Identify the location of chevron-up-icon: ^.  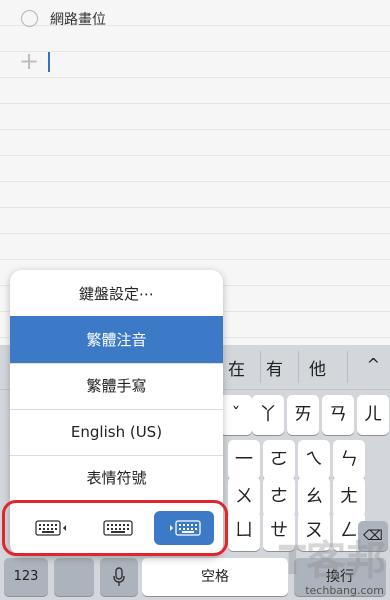
(373, 364).